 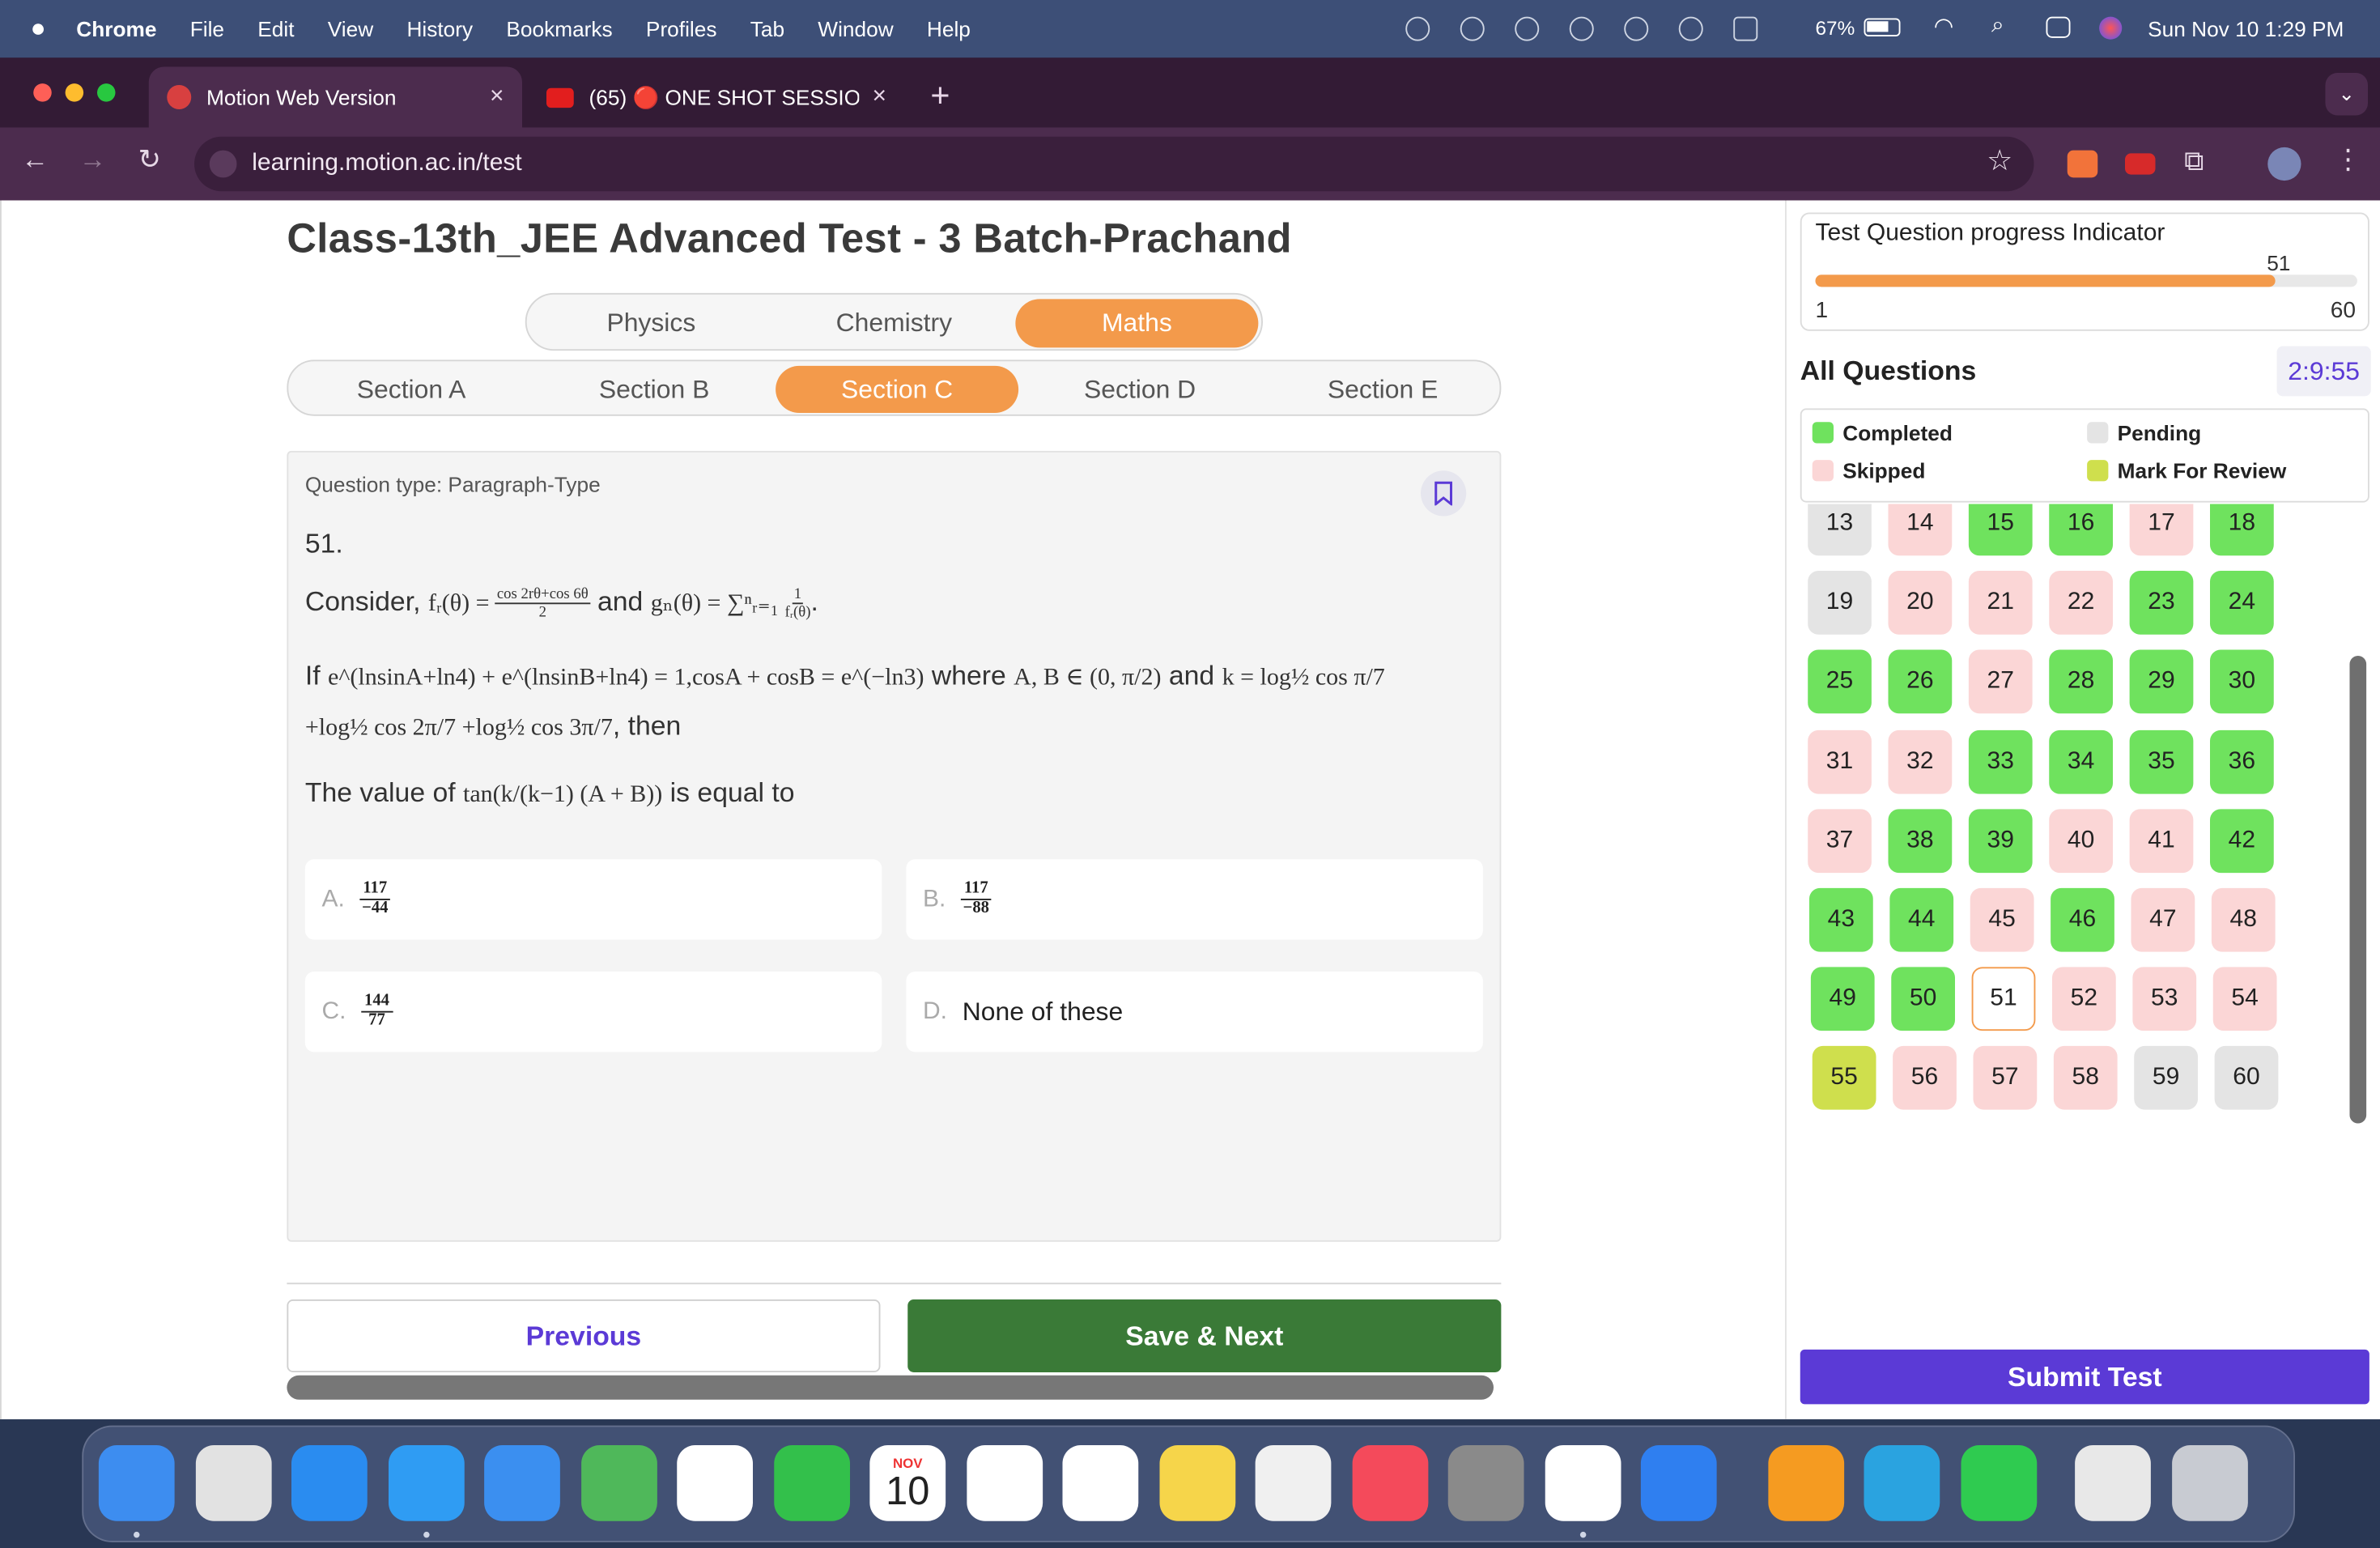 I want to click on tab-search-icon: ⌄, so click(x=2347, y=95).